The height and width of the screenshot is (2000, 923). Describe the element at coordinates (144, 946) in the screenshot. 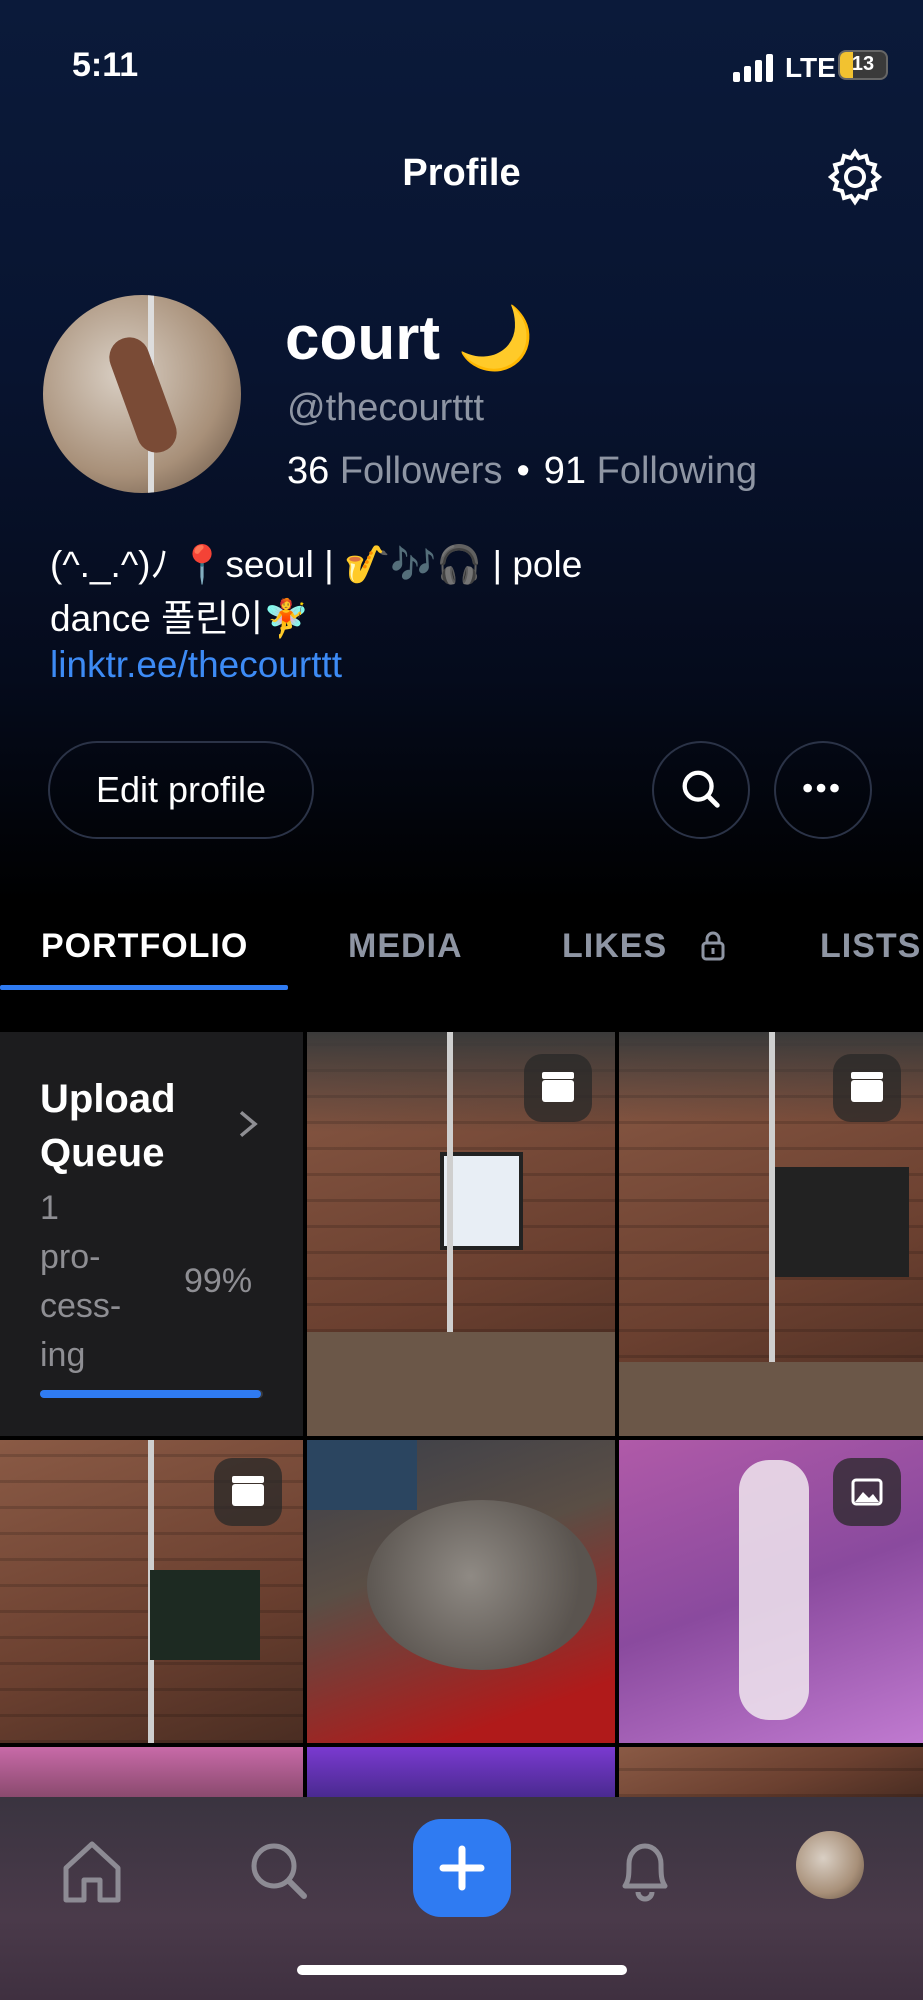

I see `tab-portfolio: PORTFOLIO` at that location.